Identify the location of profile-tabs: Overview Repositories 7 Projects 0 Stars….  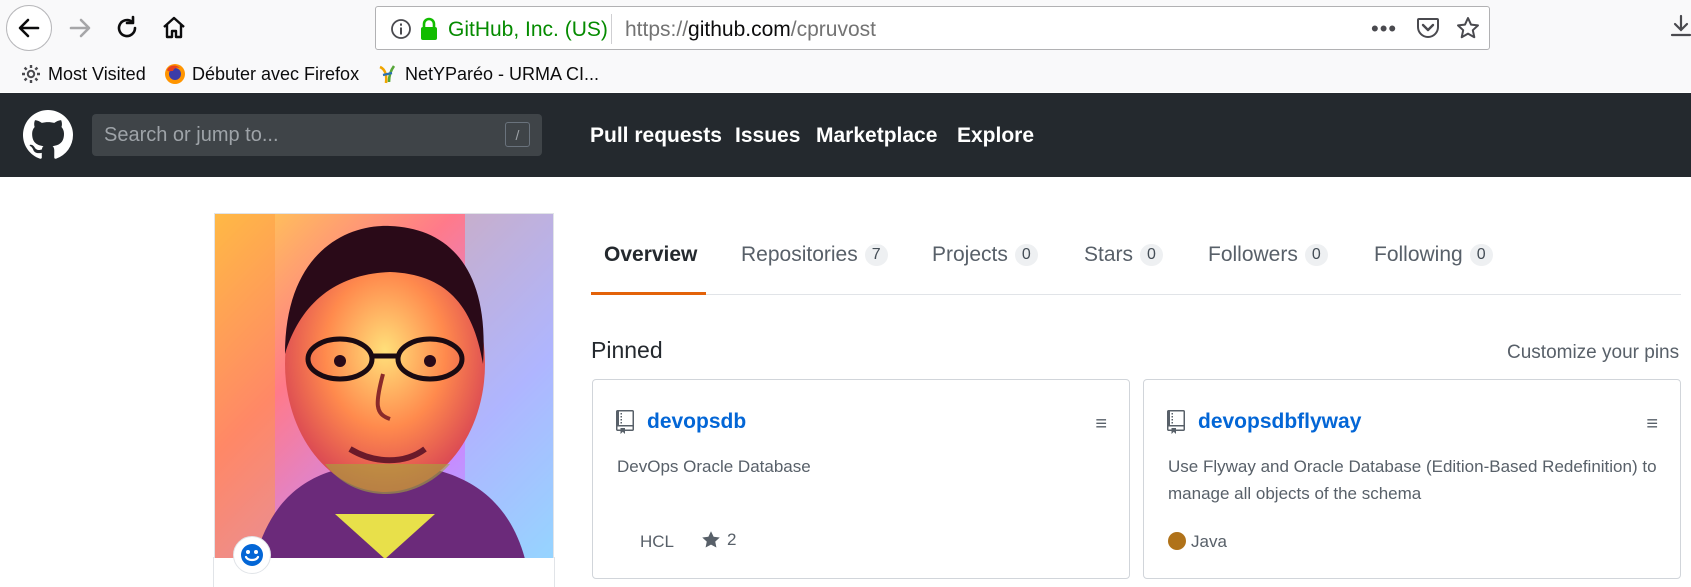
(1136, 260).